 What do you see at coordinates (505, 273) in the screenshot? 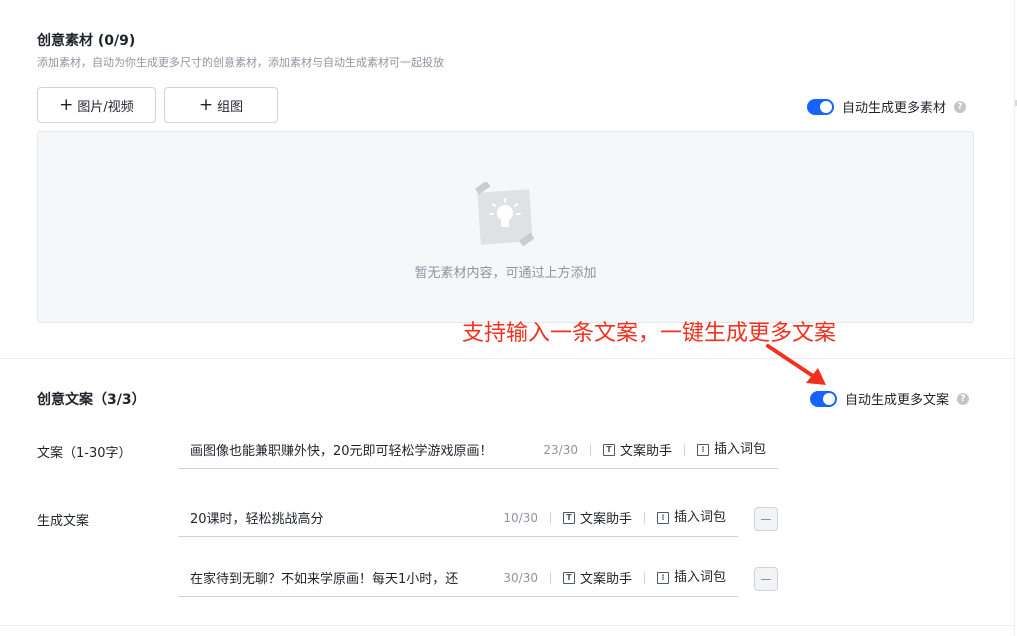
I see `material-empty-text: 暂无素材内容，可通过上方添加` at bounding box center [505, 273].